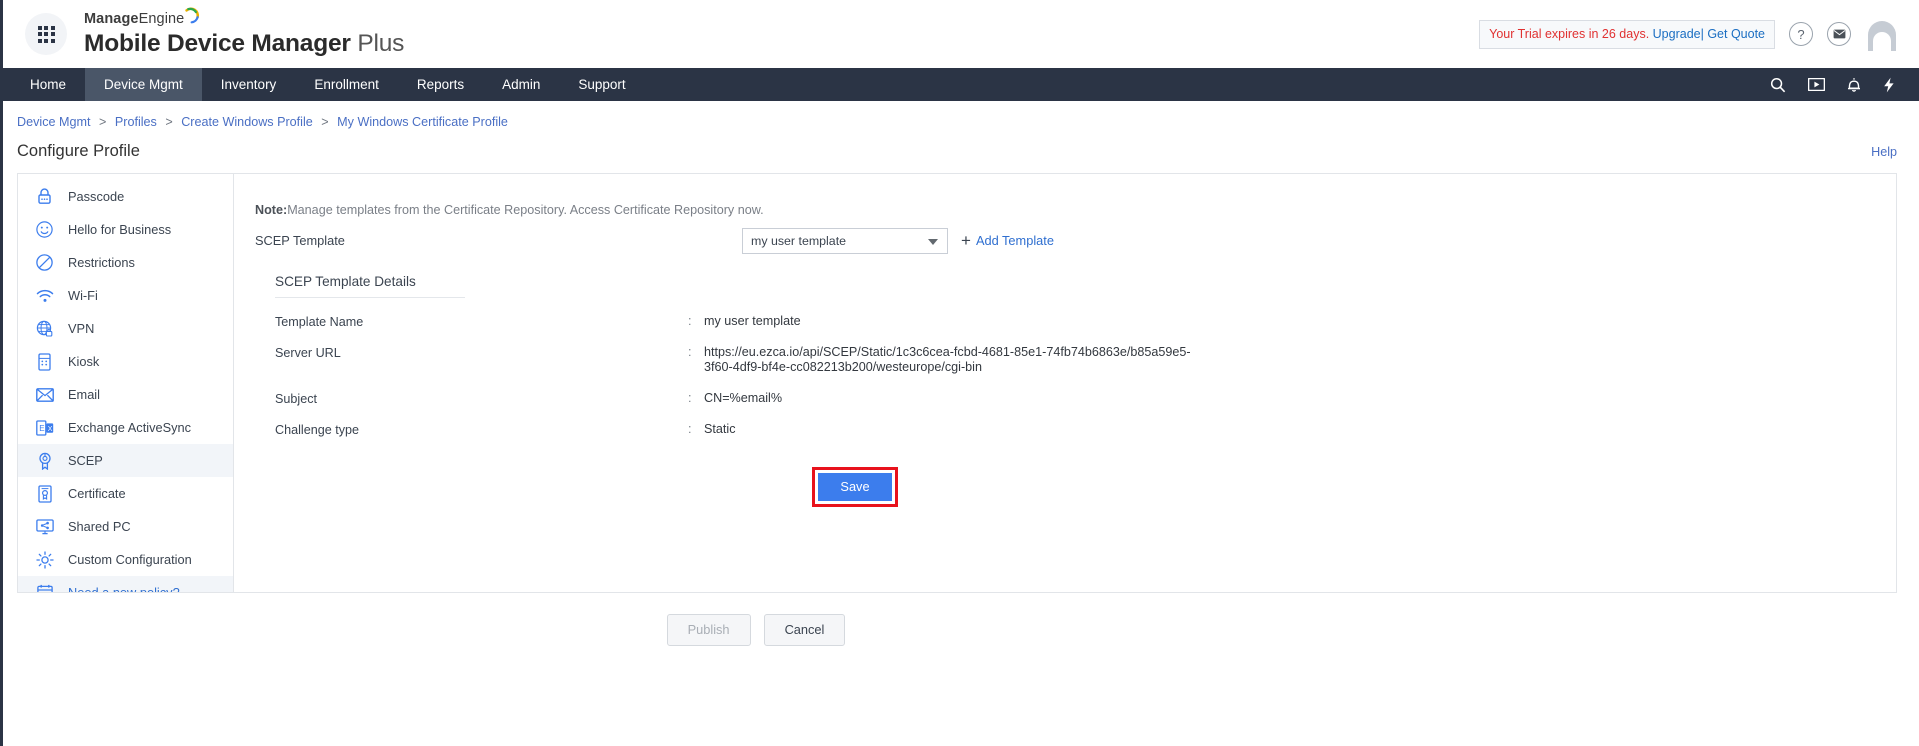  I want to click on breadcrumb-item-0: Device Mgmt, so click(53, 122).